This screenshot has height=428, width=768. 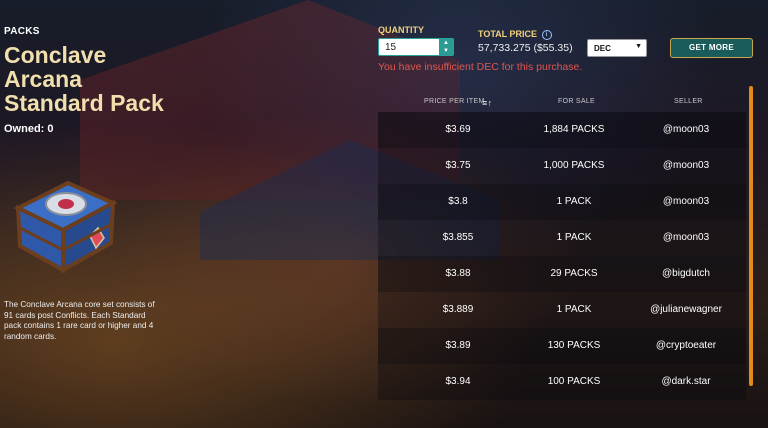 What do you see at coordinates (574, 129) in the screenshot?
I see `row-for-sale: 1,884 PACKS` at bounding box center [574, 129].